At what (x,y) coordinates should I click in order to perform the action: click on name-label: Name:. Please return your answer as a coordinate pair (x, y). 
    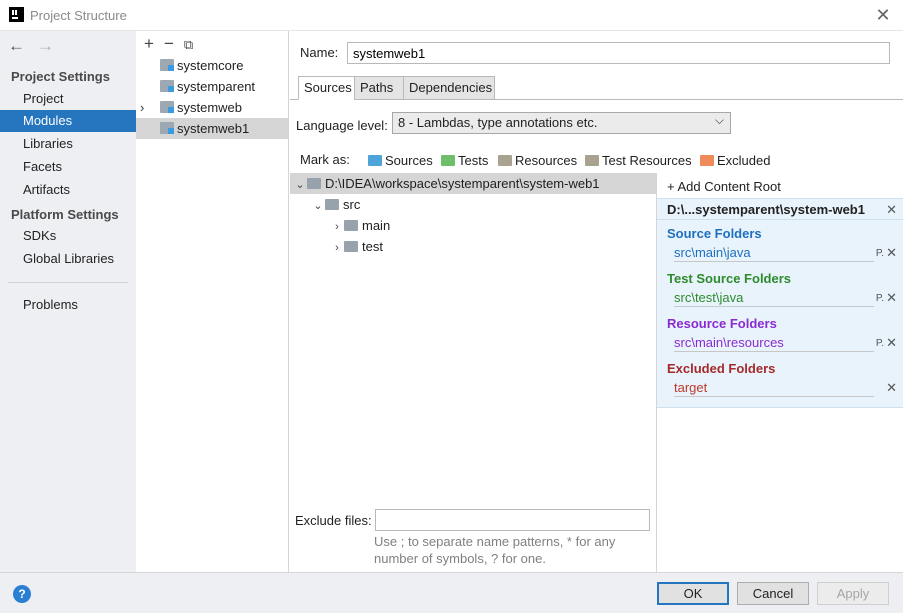
    Looking at the image, I should click on (319, 52).